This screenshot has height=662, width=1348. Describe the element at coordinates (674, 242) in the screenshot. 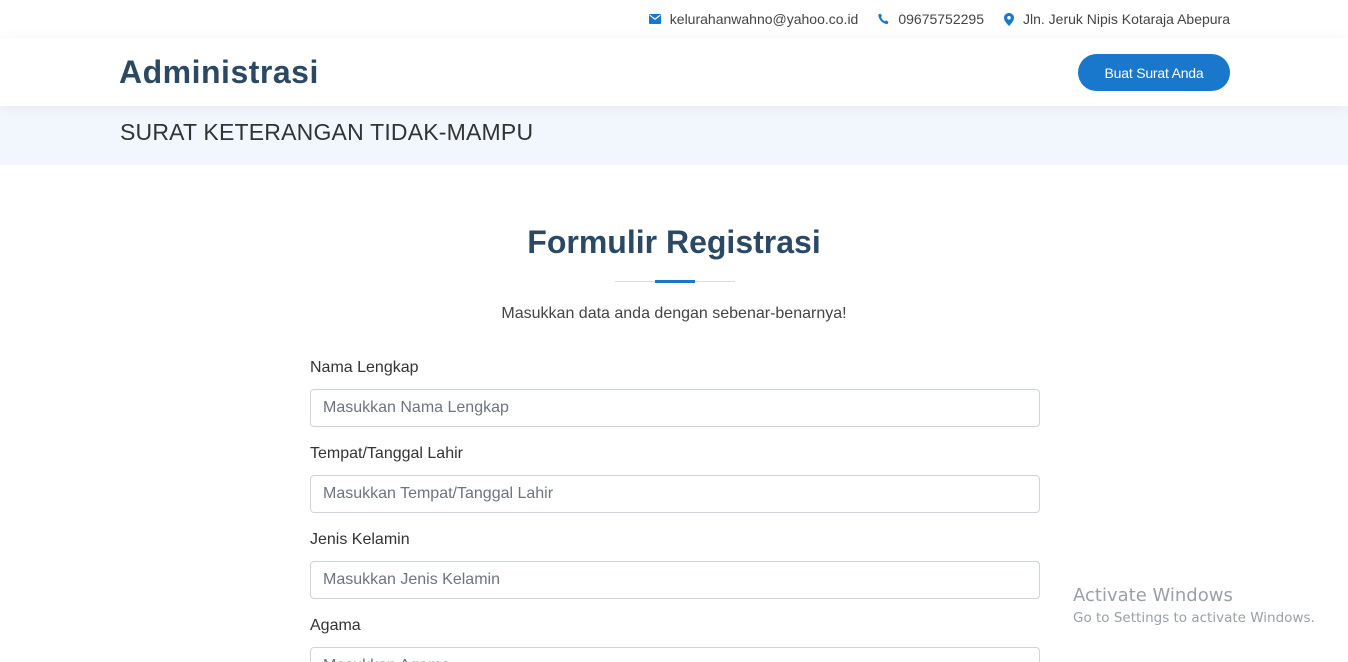

I see `form-title: Formulir Registrasi` at that location.